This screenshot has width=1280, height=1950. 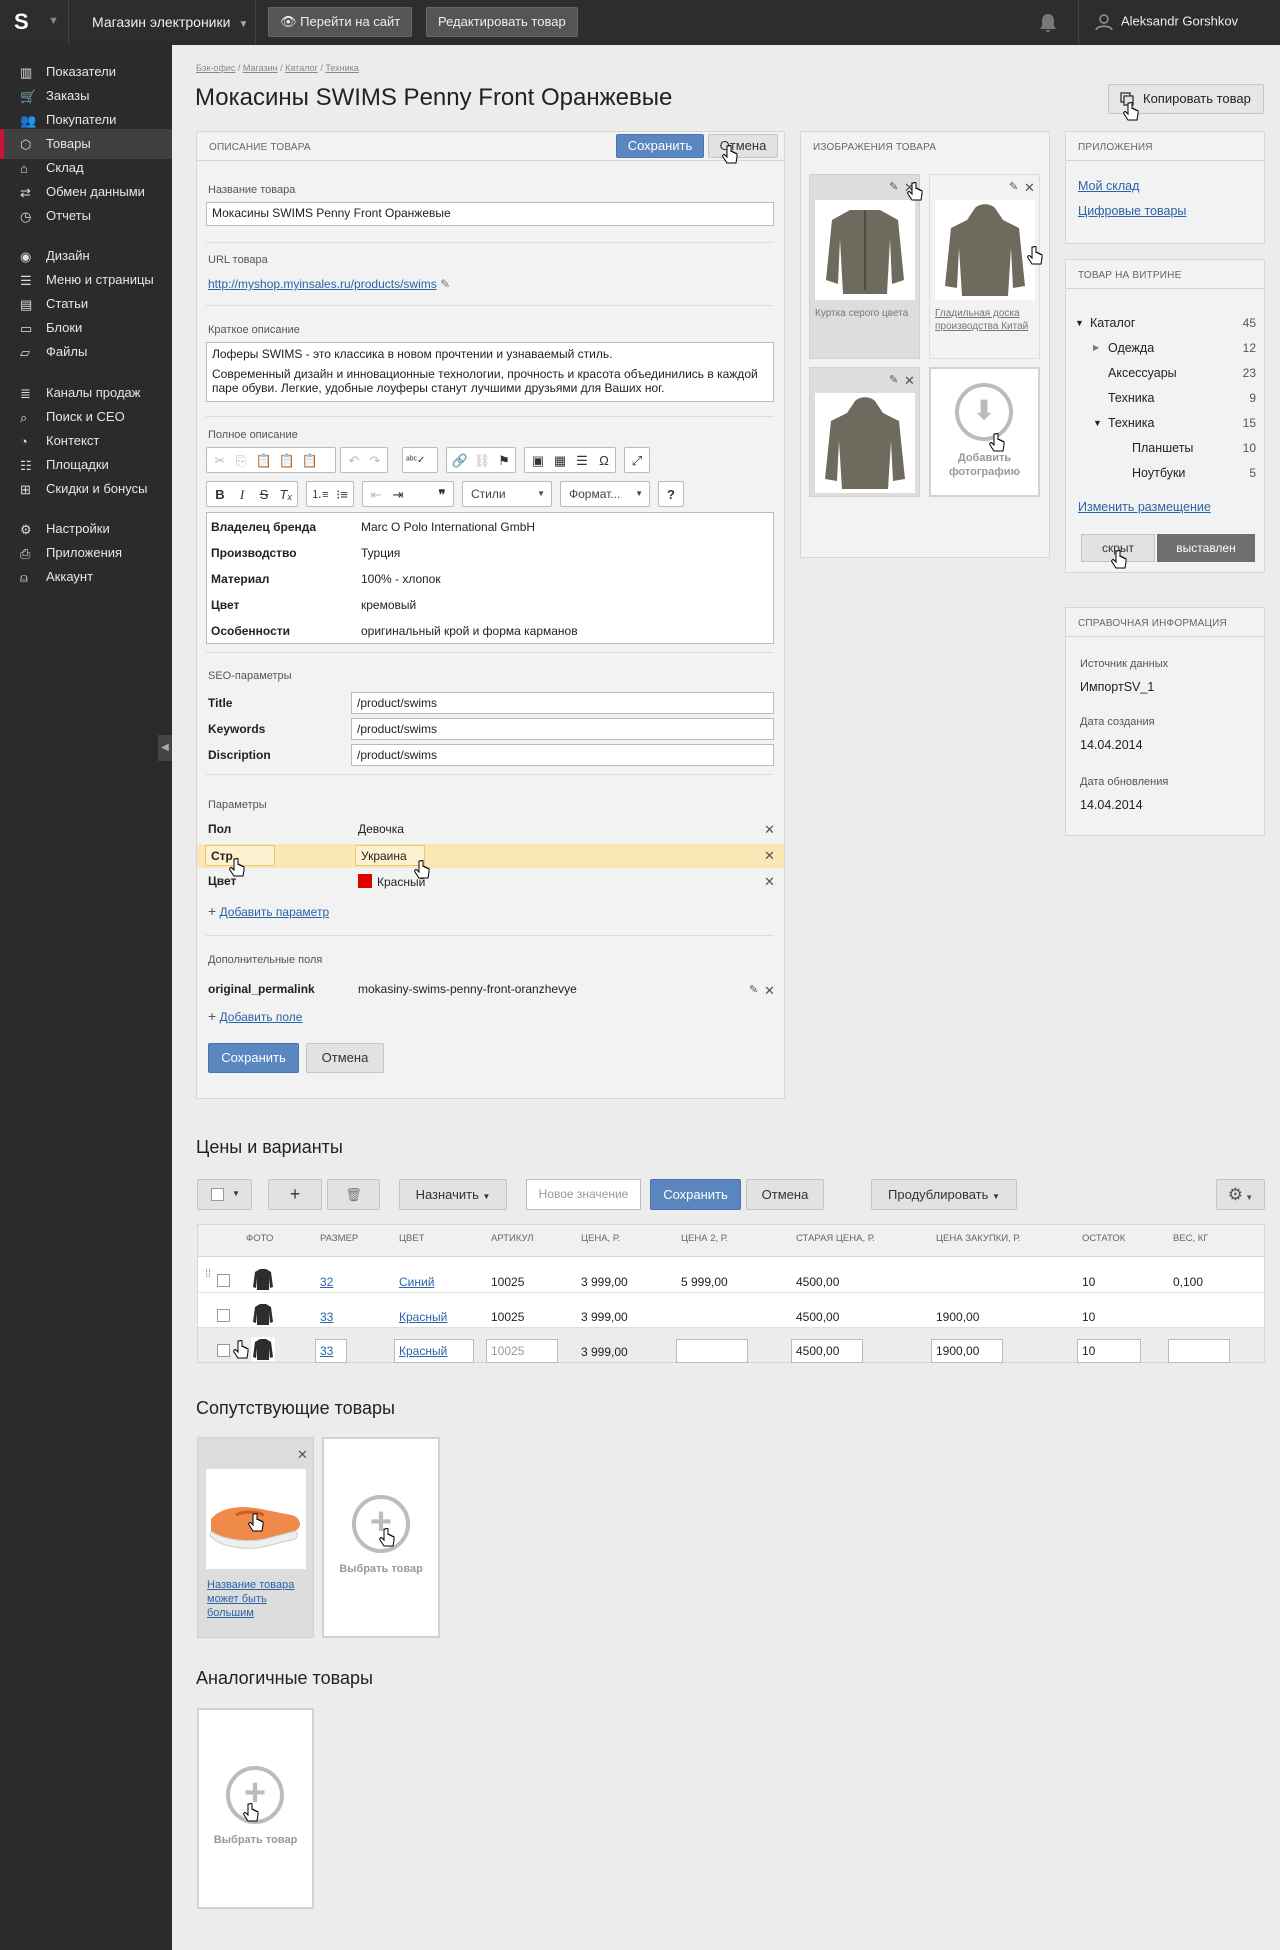 I want to click on app-link-my-warehouse: Мой склад, so click(x=1108, y=186).